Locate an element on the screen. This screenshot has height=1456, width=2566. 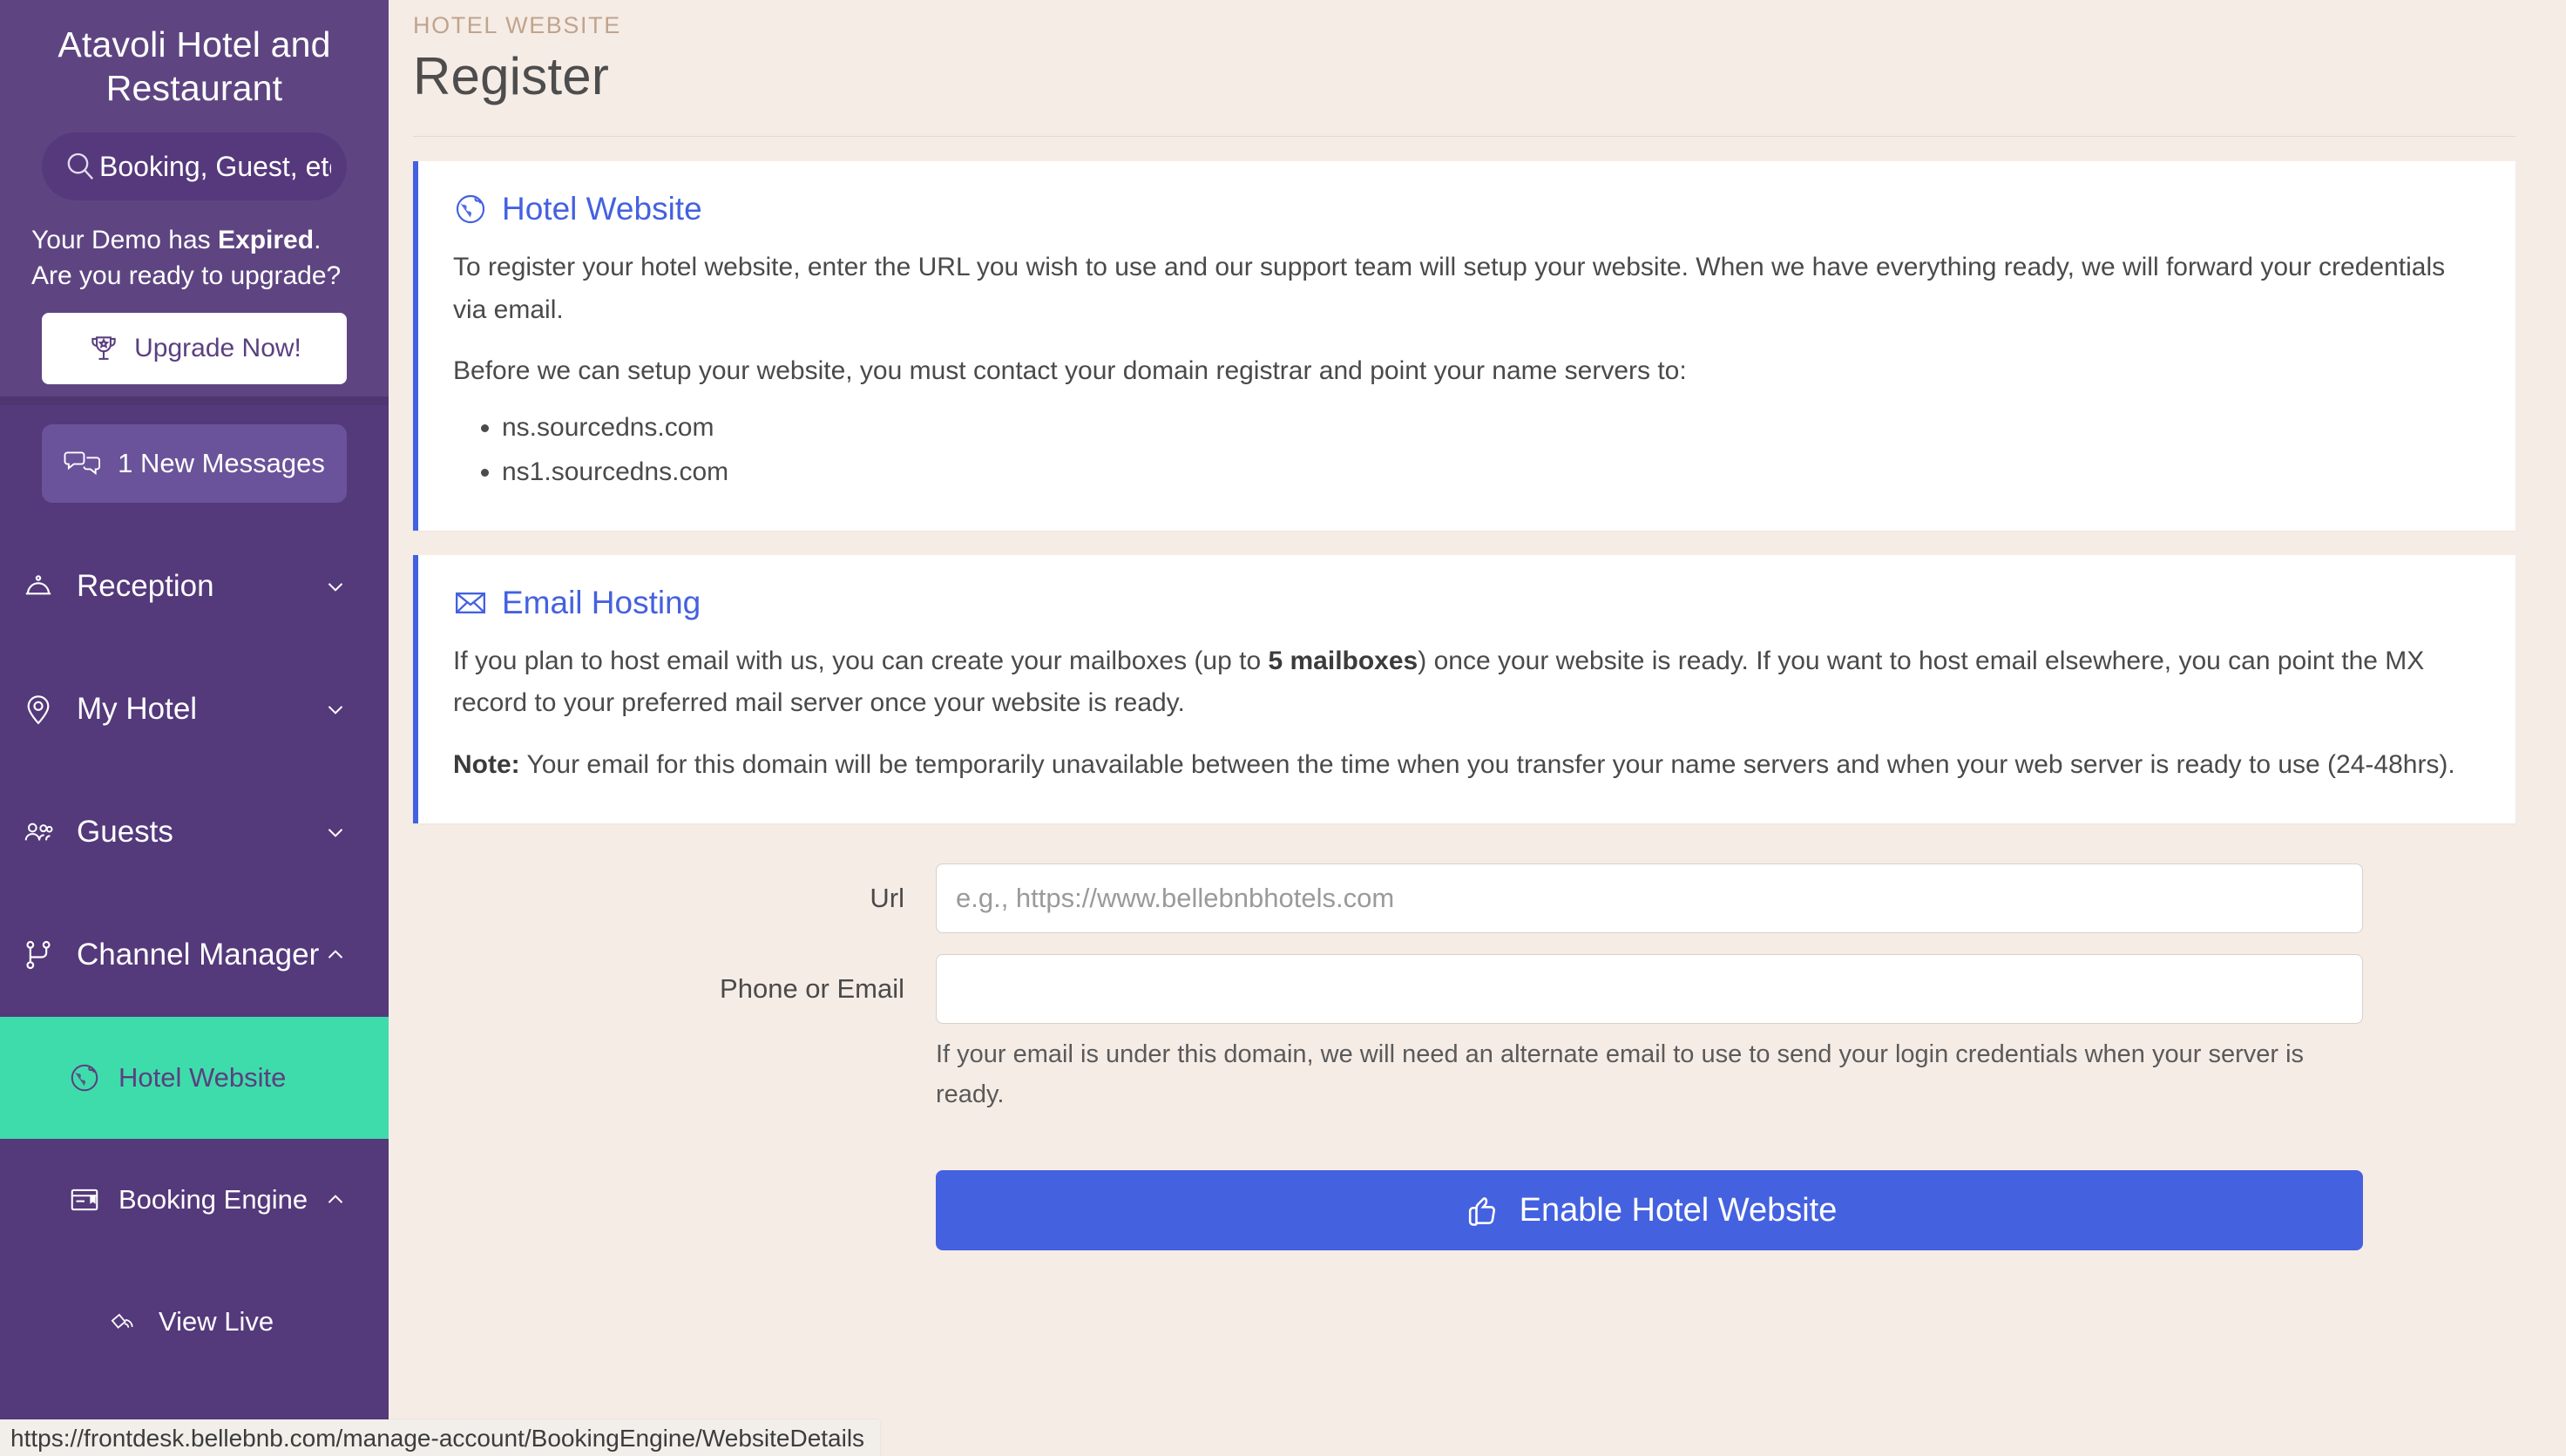
hotel-website-card-title: Hotel Website is located at coordinates (1467, 209).